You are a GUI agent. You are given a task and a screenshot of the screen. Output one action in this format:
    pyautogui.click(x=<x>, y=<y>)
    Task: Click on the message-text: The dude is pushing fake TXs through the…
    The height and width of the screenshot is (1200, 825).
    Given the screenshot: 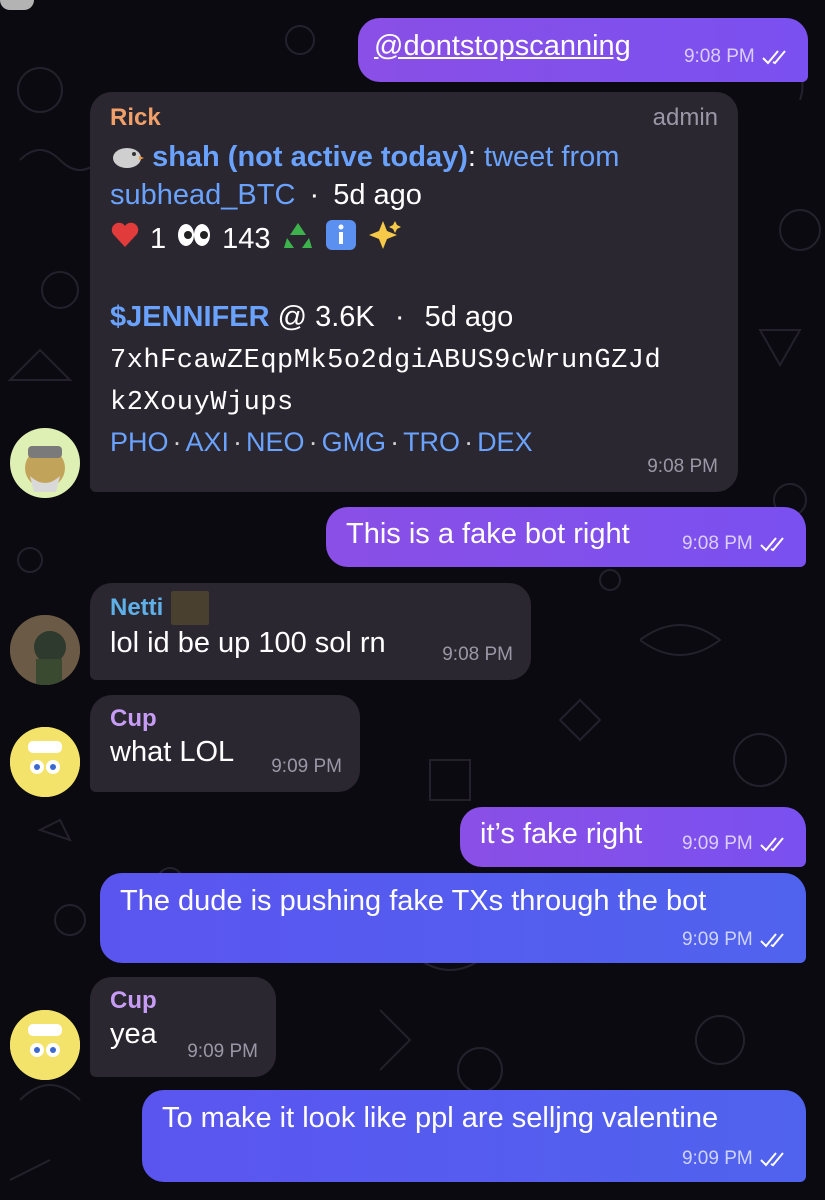 What is the action you would take?
    pyautogui.click(x=413, y=901)
    